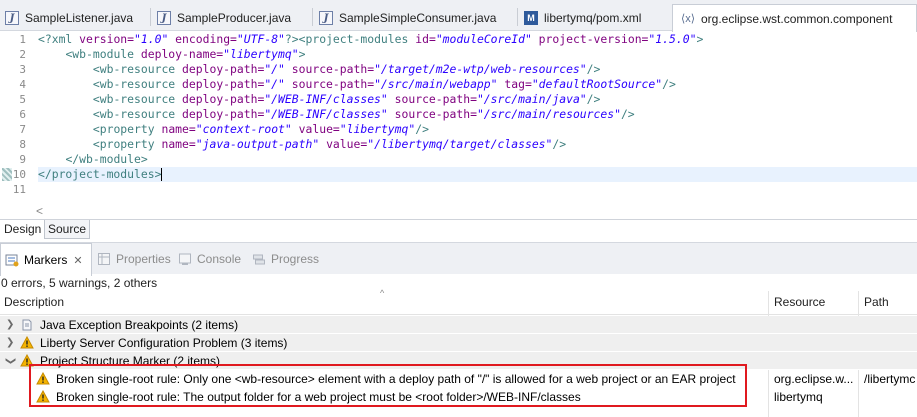 This screenshot has height=417, width=917. What do you see at coordinates (458, 229) in the screenshot?
I see `editor-mode-tabs: Design Source` at bounding box center [458, 229].